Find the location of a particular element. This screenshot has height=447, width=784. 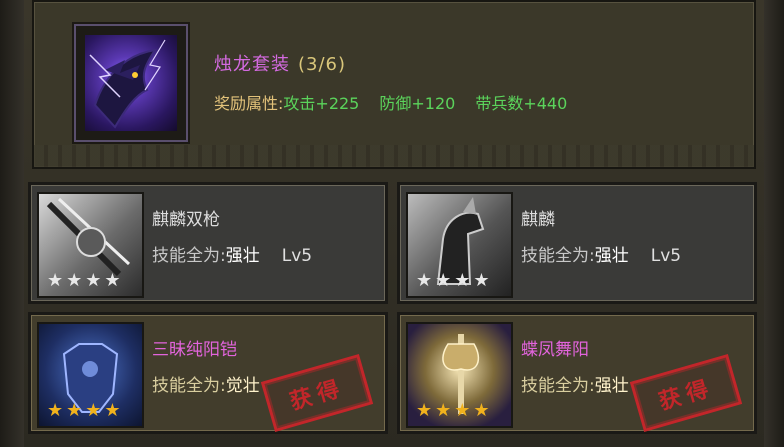

armor-icon: ★ ★ ★ ★ is located at coordinates (90, 375).